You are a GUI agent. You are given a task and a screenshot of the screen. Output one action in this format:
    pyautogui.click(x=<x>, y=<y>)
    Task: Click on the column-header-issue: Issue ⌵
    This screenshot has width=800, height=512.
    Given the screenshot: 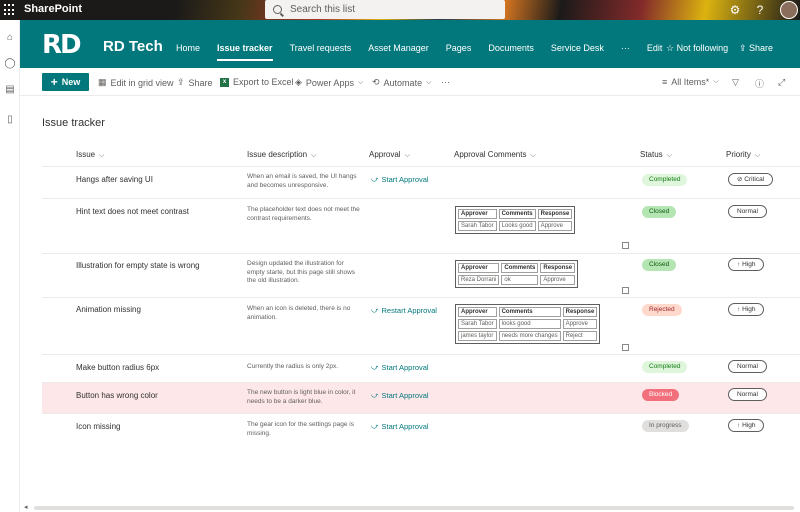 What is the action you would take?
    pyautogui.click(x=90, y=155)
    